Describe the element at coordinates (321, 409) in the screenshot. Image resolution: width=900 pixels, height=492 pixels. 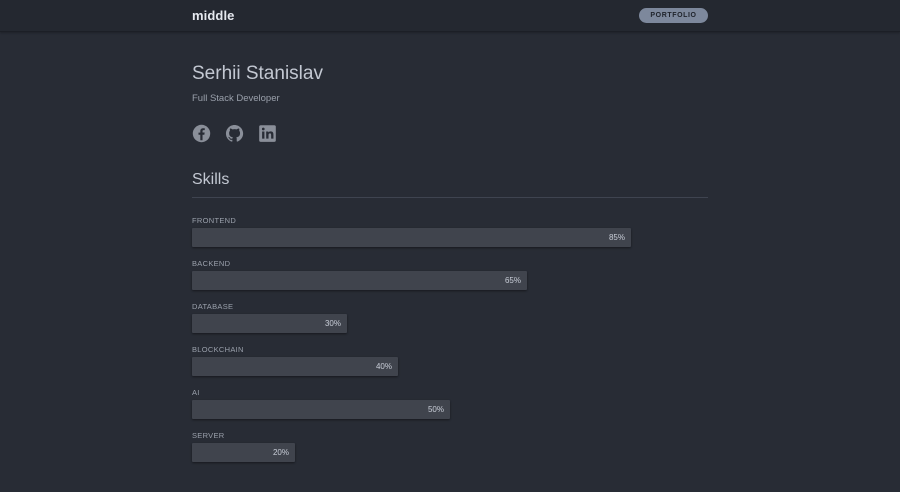
I see `skill-bar-ai: 50%` at that location.